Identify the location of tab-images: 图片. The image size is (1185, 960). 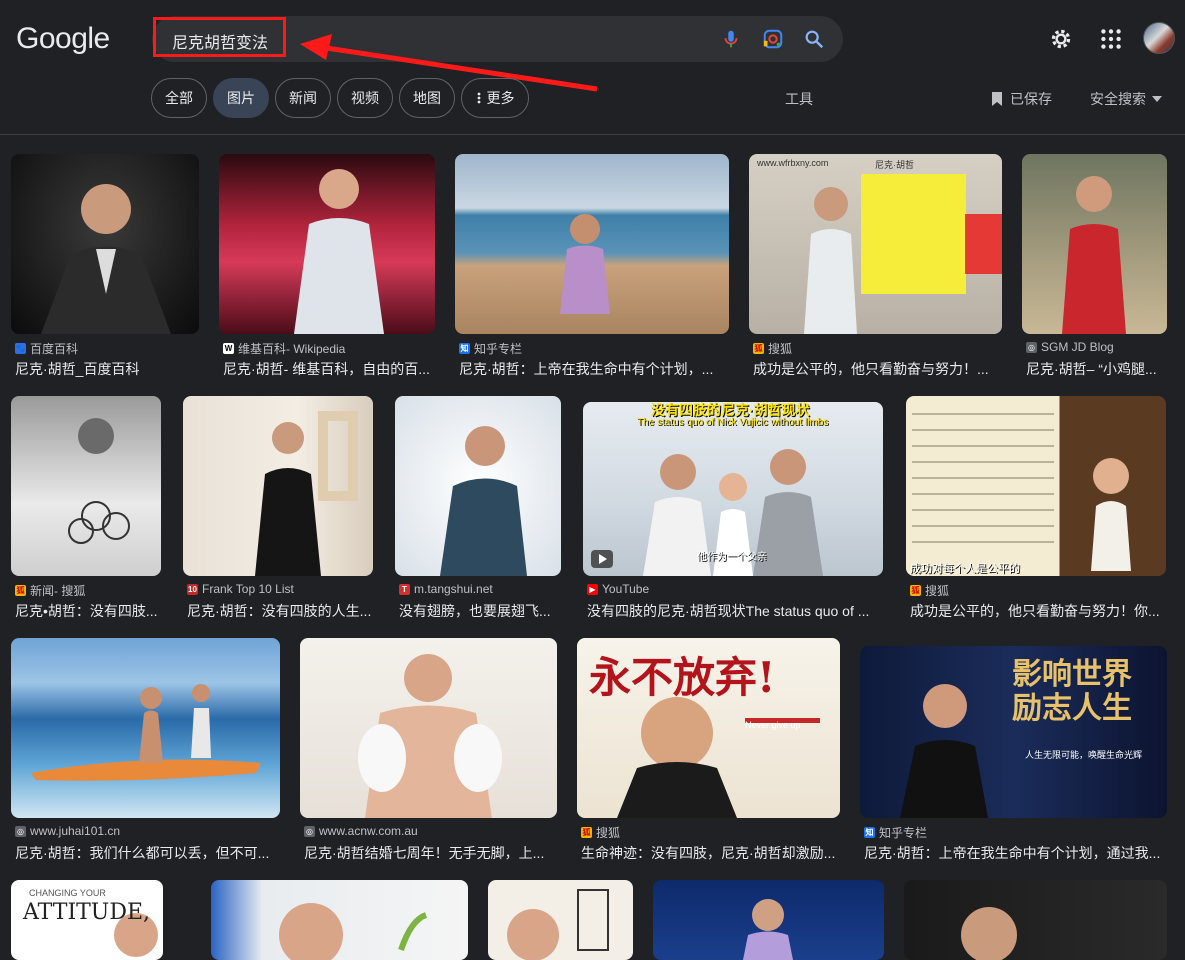
(241, 98).